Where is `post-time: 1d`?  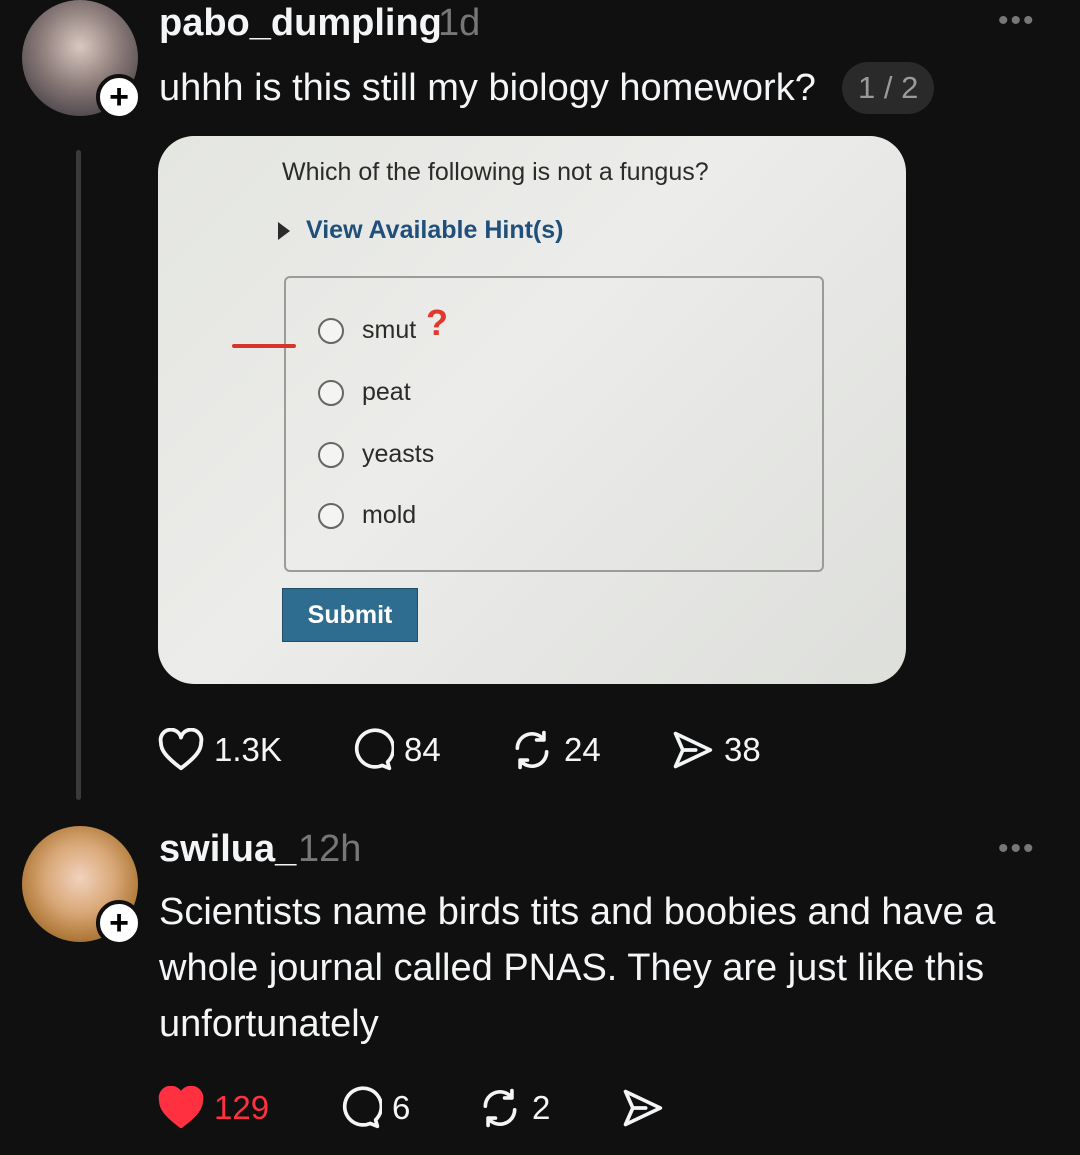
post-time: 1d is located at coordinates (459, 23).